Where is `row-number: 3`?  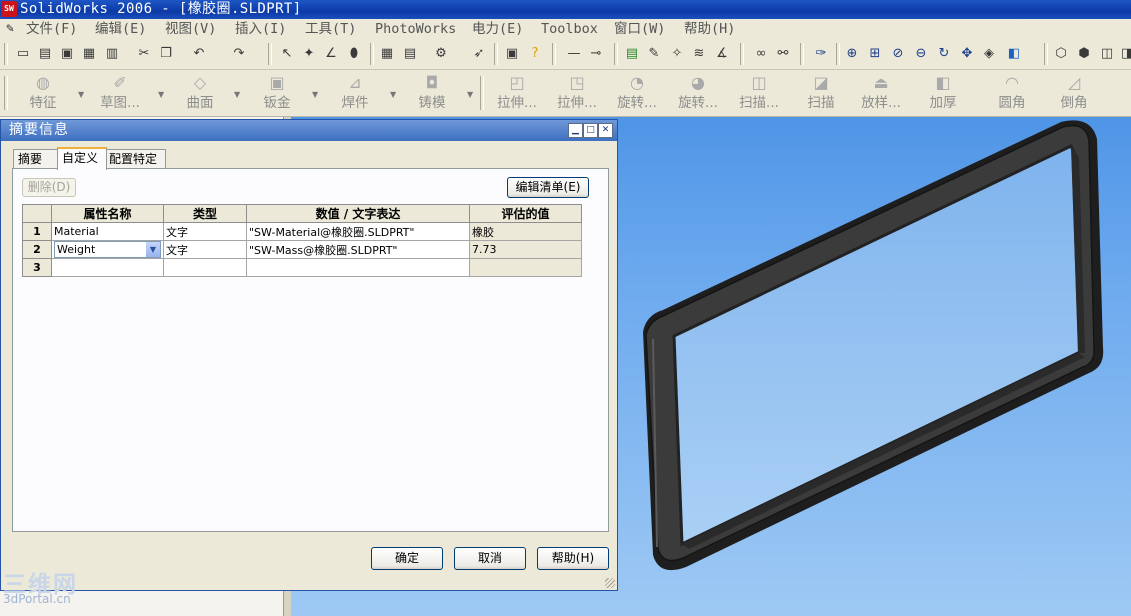
row-number: 3 is located at coordinates (37, 267).